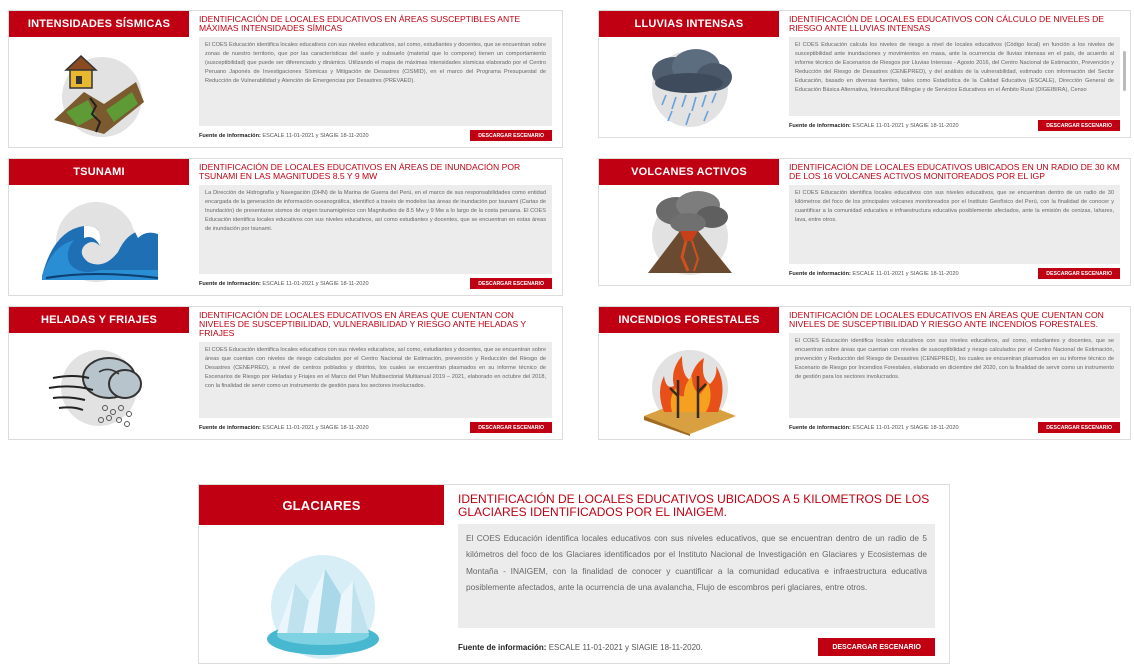  I want to click on forest-fire-icon, so click(689, 386).